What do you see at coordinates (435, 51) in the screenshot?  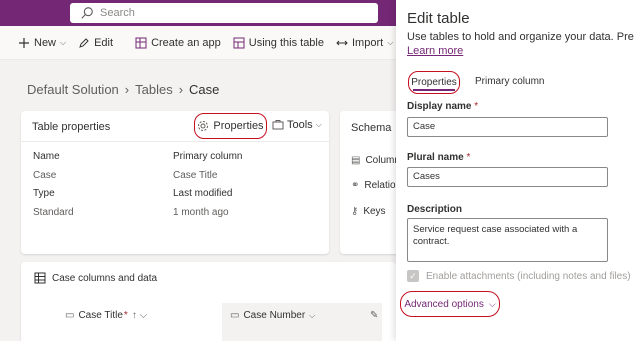 I see `learn-more-link: Learn more` at bounding box center [435, 51].